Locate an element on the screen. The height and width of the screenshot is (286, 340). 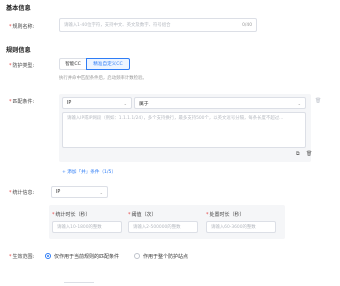
scope-label-text: 生效范围: is located at coordinates (23, 257).